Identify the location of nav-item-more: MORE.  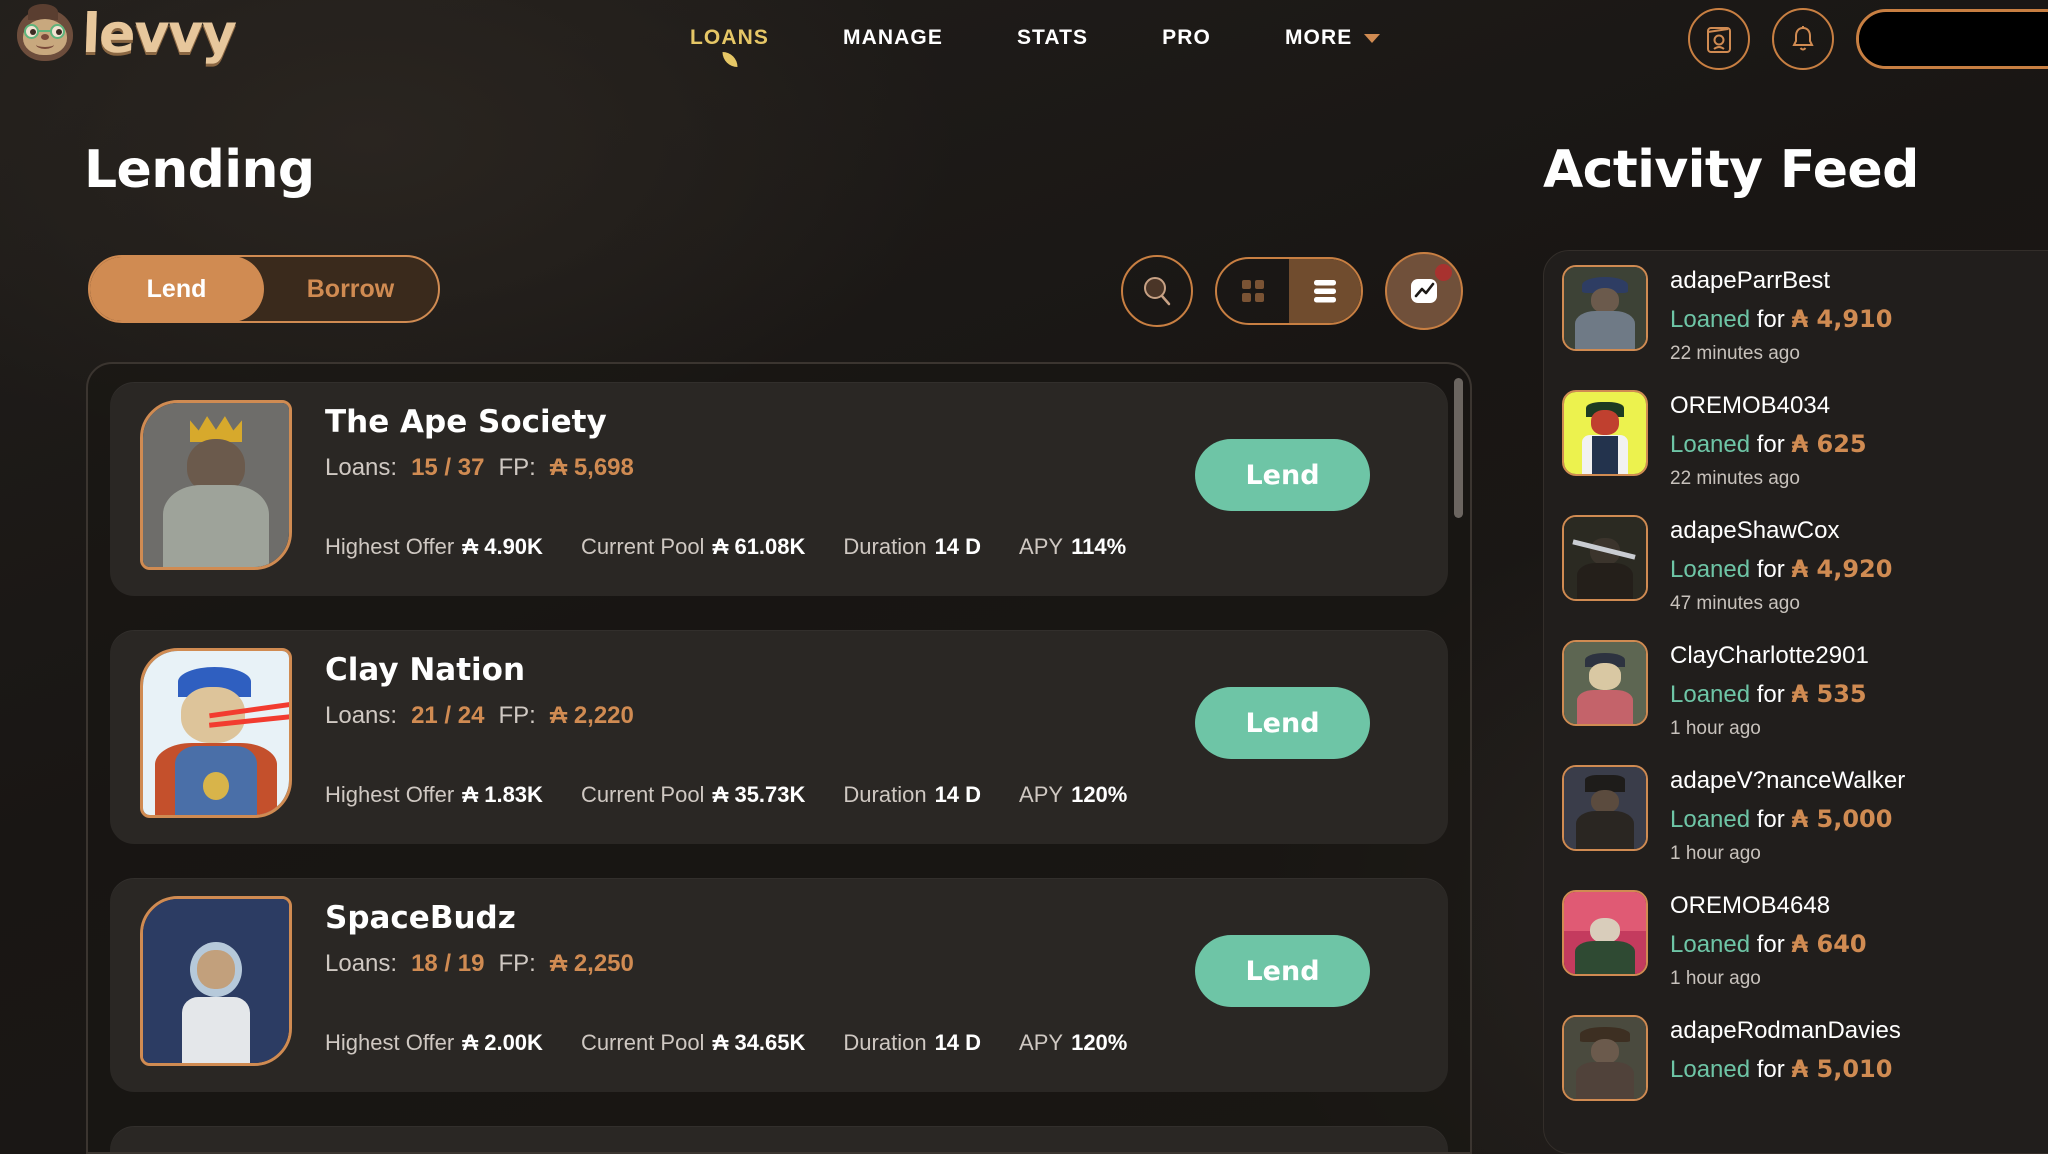
(1332, 38).